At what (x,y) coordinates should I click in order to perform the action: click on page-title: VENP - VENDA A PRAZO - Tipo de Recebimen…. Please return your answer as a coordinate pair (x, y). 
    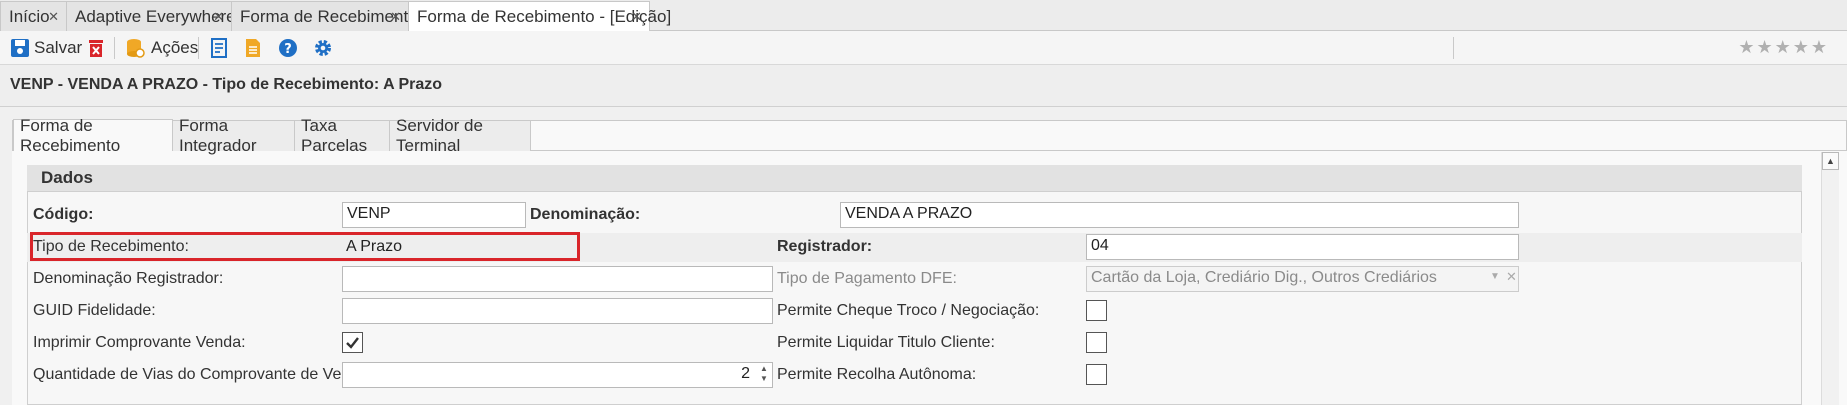
    Looking at the image, I should click on (226, 84).